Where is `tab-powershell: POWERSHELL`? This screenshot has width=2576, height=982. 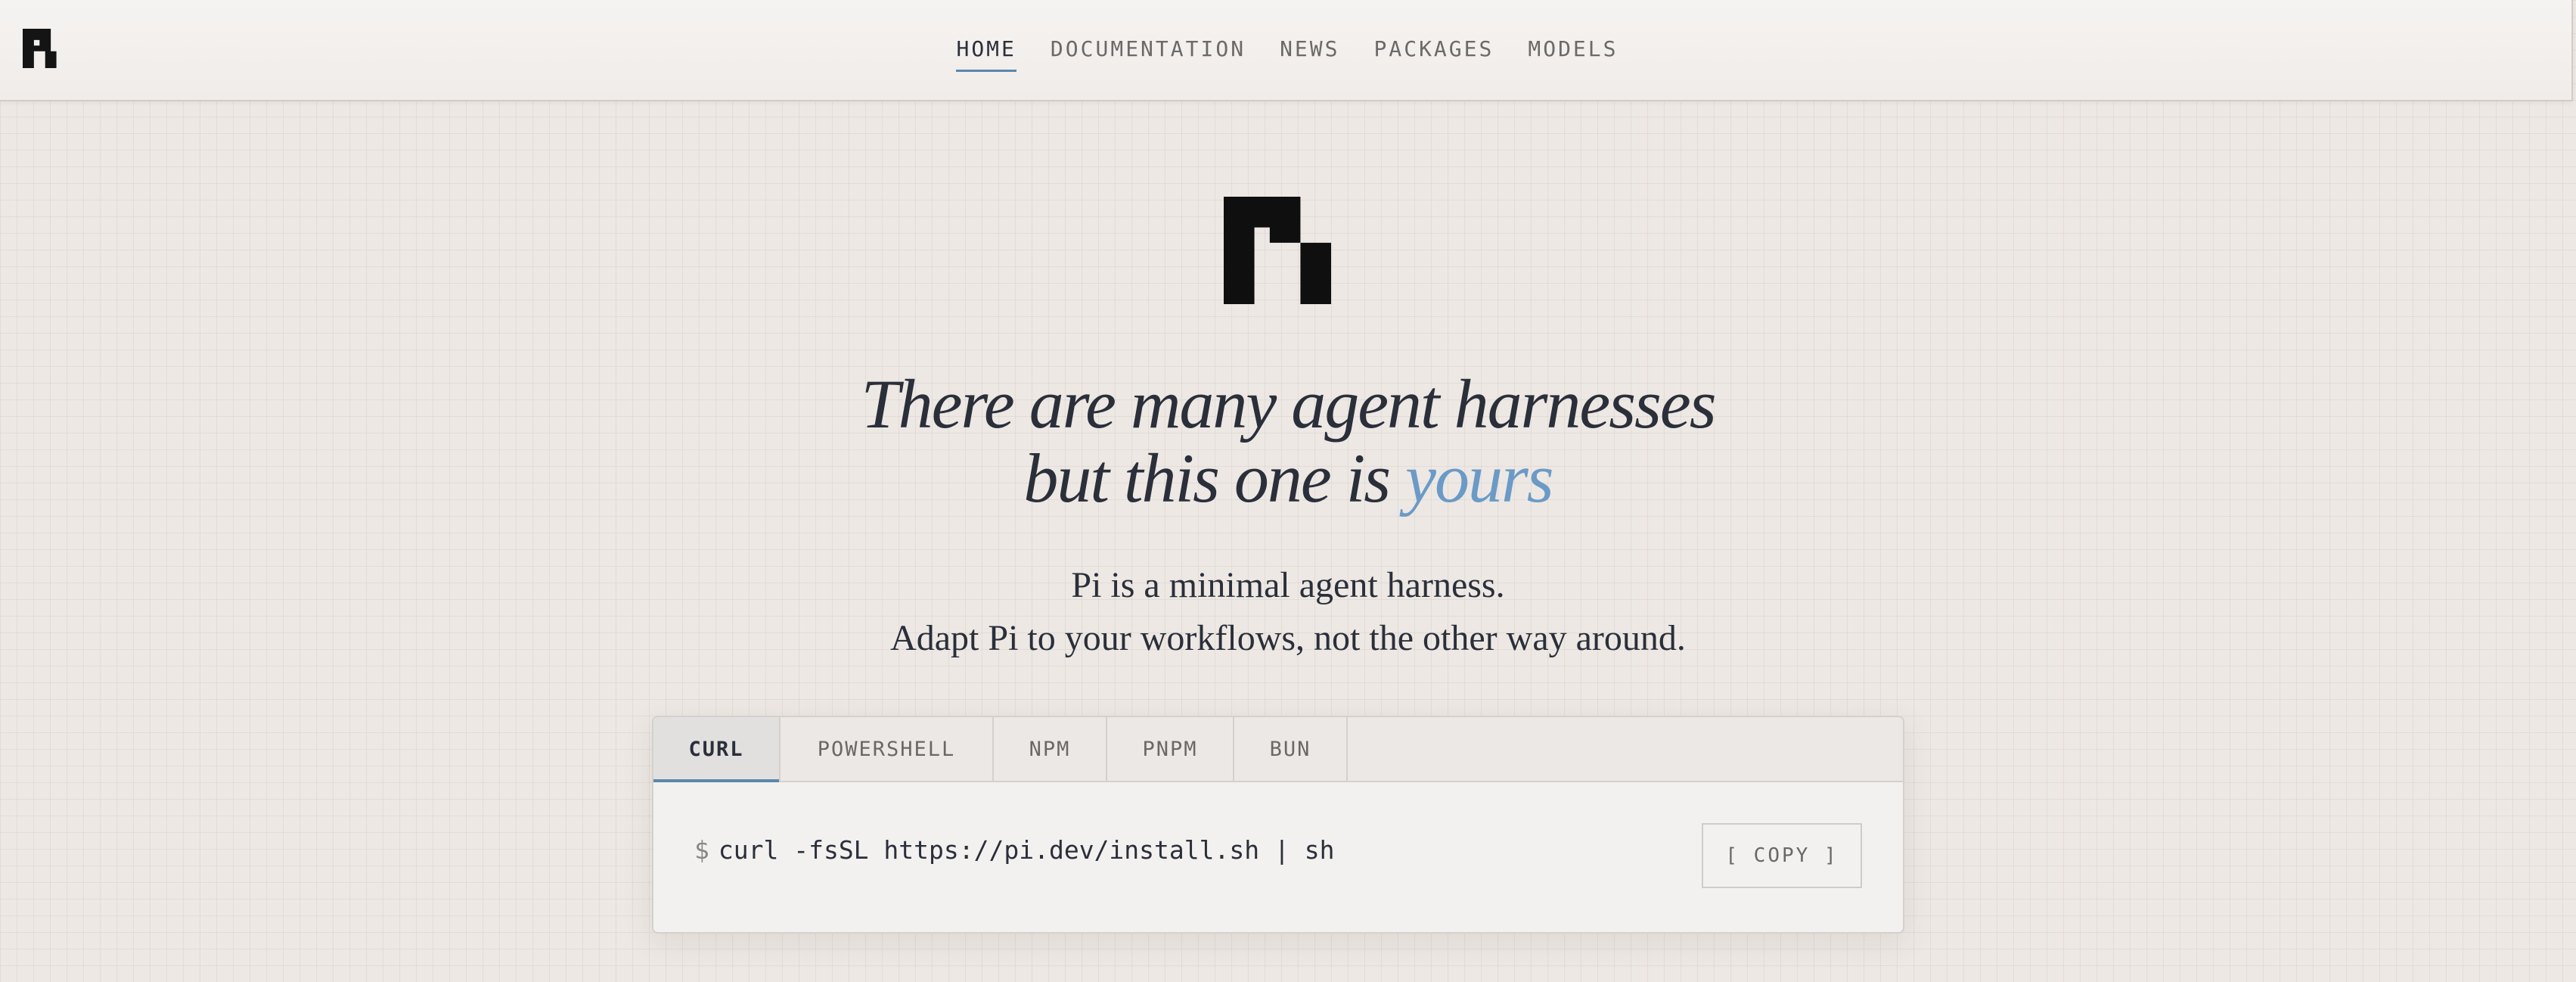
tab-powershell: POWERSHELL is located at coordinates (887, 749).